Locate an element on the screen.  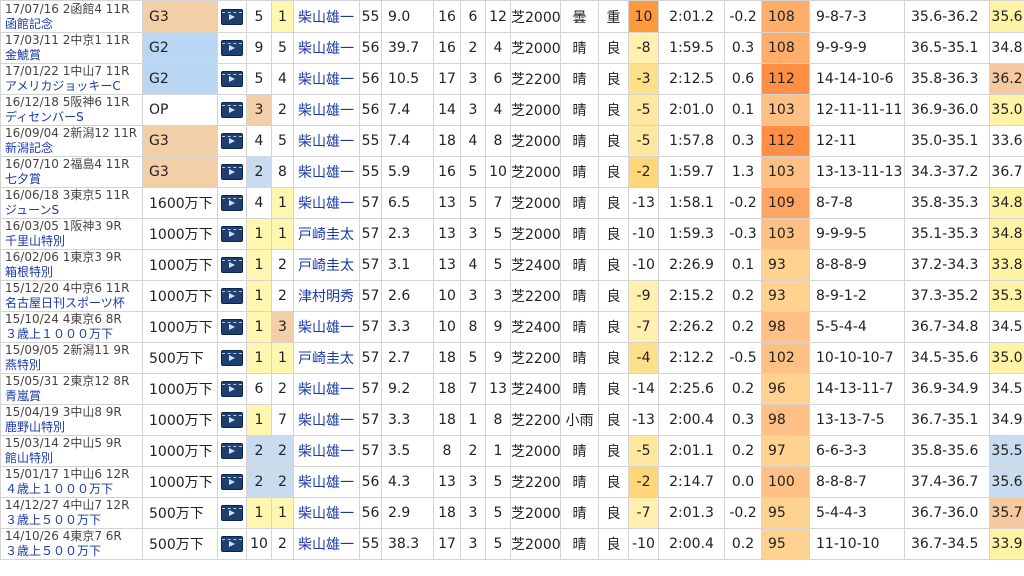
race-name-link: ジューンS is located at coordinates (73, 210).